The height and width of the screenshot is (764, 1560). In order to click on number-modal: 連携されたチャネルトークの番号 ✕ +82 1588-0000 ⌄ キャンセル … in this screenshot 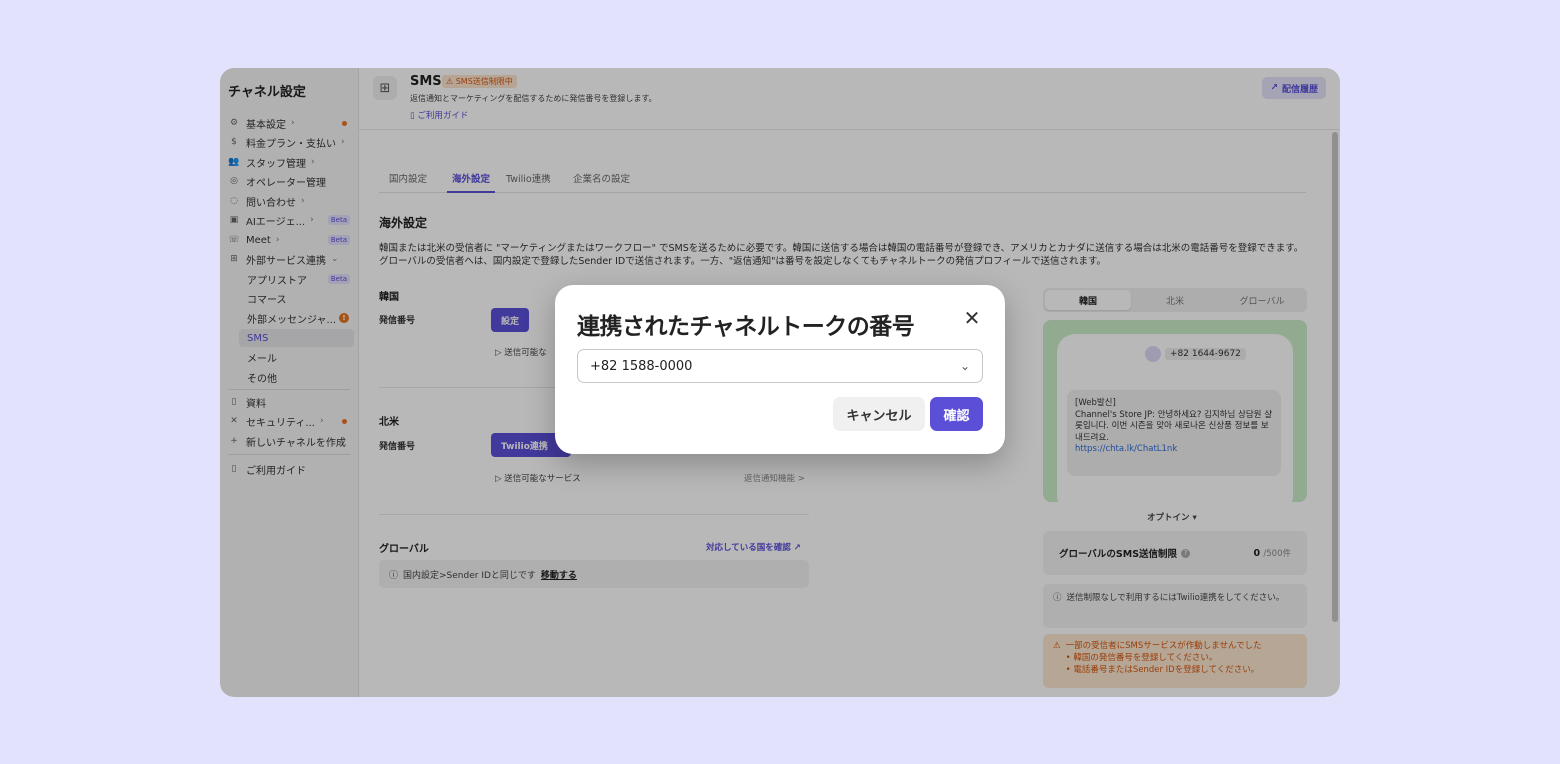, I will do `click(780, 369)`.